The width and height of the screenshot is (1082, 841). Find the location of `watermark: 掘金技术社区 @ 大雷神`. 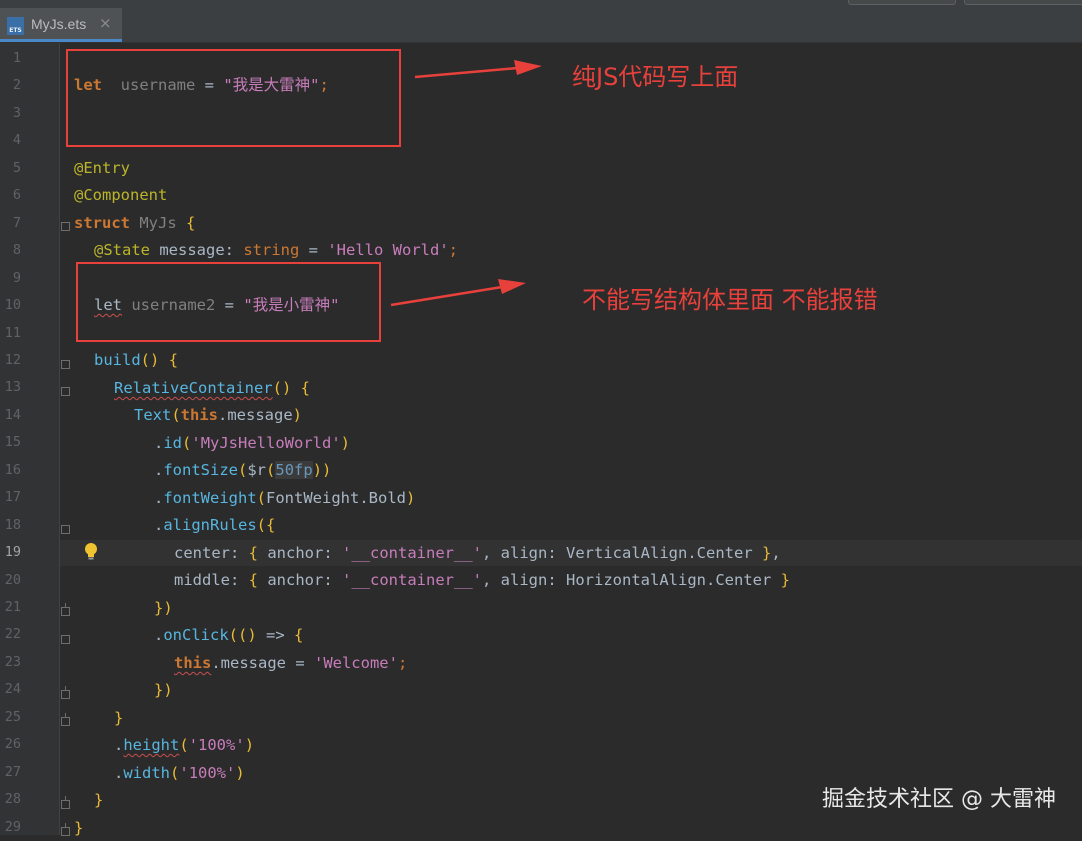

watermark: 掘金技术社区 @ 大雷神 is located at coordinates (939, 799).